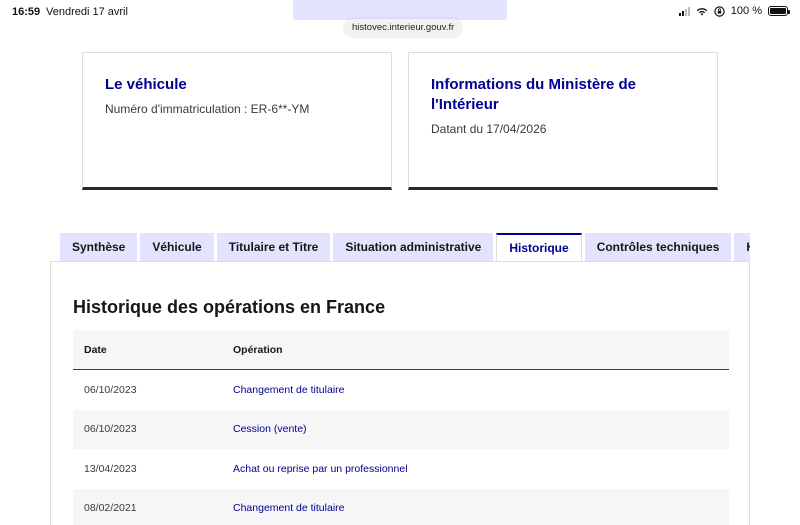  I want to click on battery-fill, so click(778, 11).